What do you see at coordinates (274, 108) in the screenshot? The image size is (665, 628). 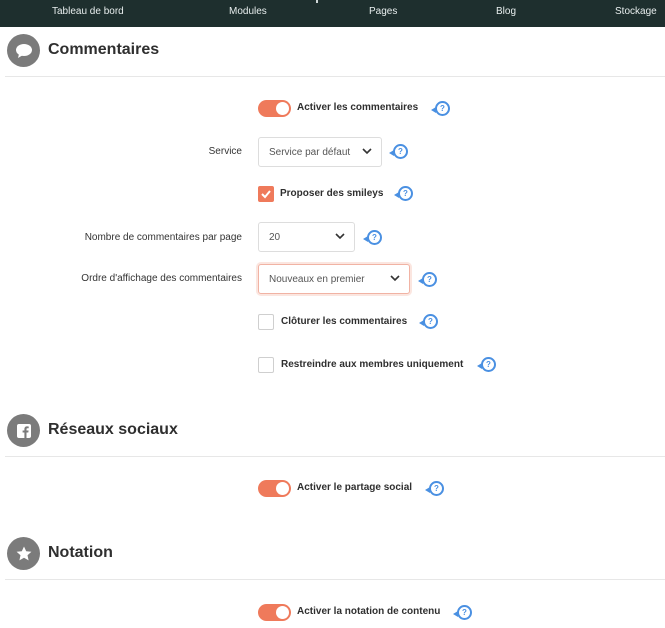 I see `enable-comments-toggle` at bounding box center [274, 108].